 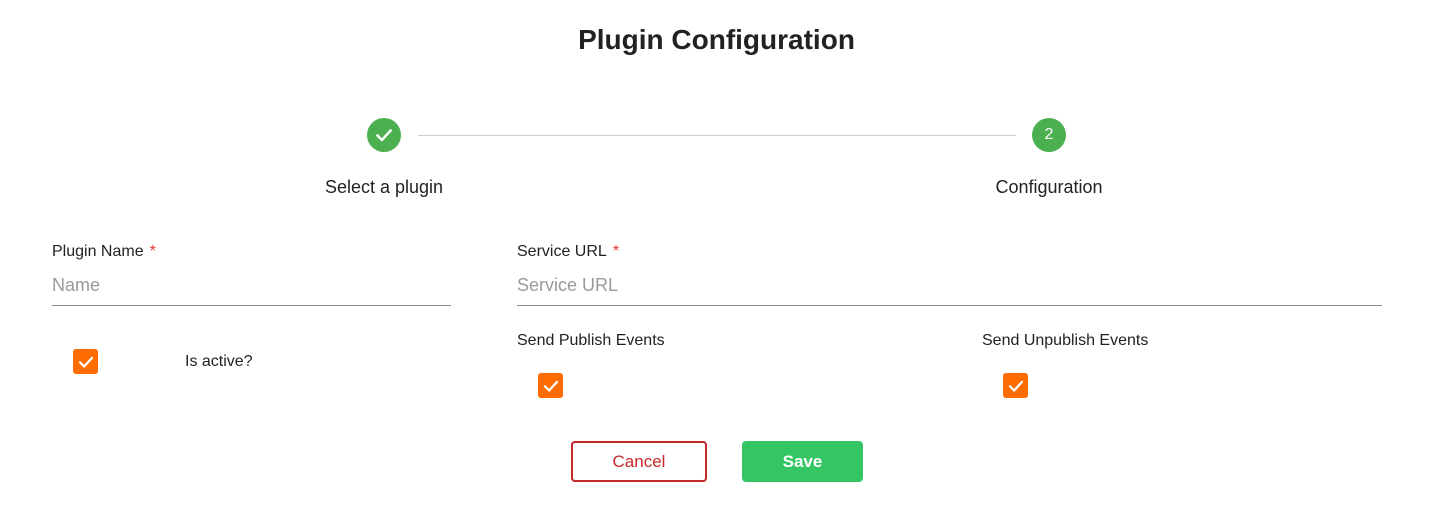 I want to click on service-url-label: Service URL *, so click(x=568, y=252).